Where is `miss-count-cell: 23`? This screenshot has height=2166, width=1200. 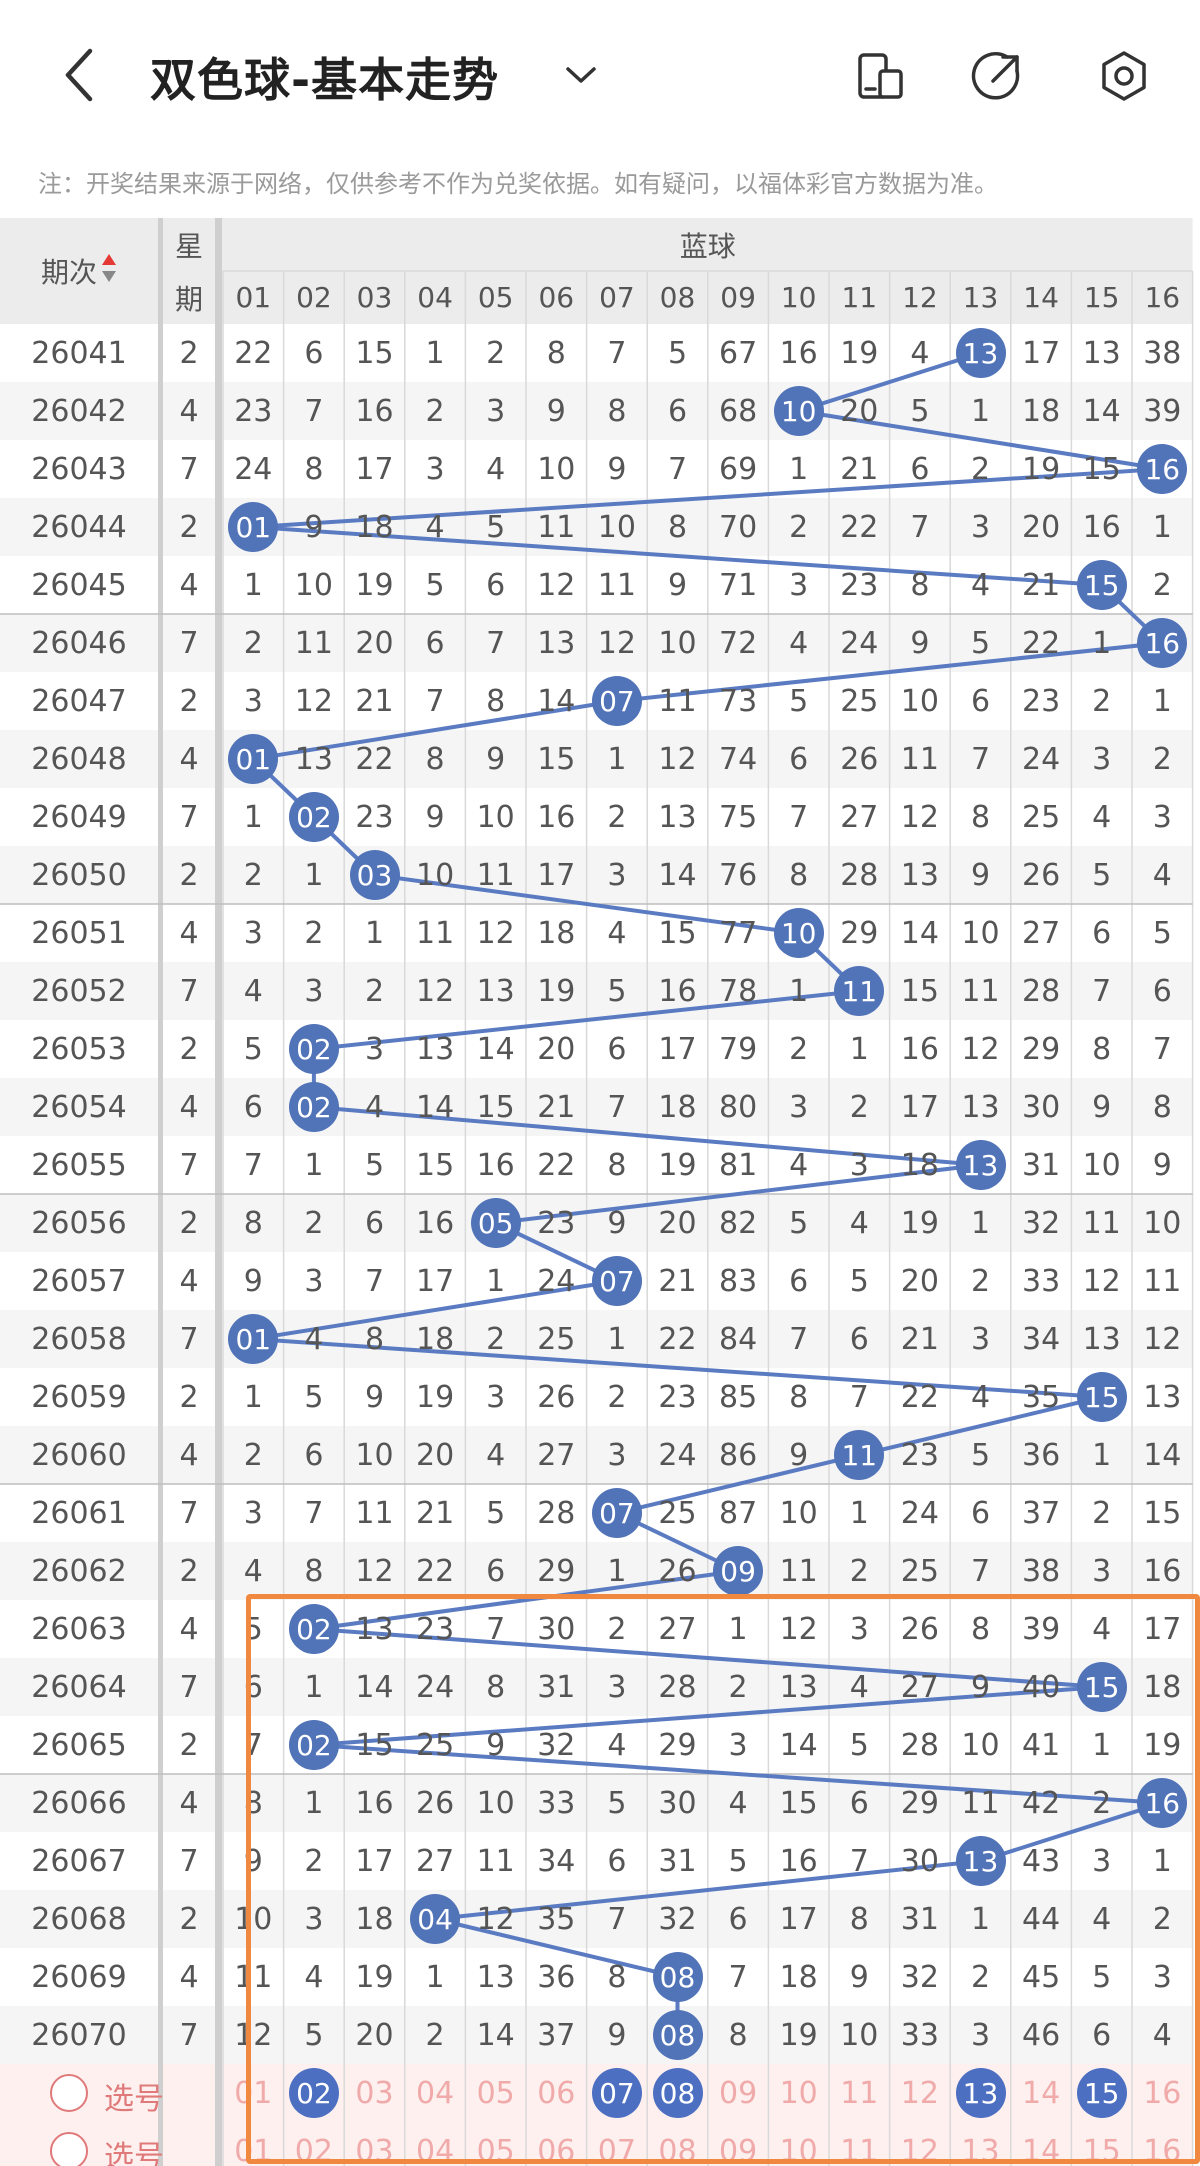 miss-count-cell: 23 is located at coordinates (374, 817).